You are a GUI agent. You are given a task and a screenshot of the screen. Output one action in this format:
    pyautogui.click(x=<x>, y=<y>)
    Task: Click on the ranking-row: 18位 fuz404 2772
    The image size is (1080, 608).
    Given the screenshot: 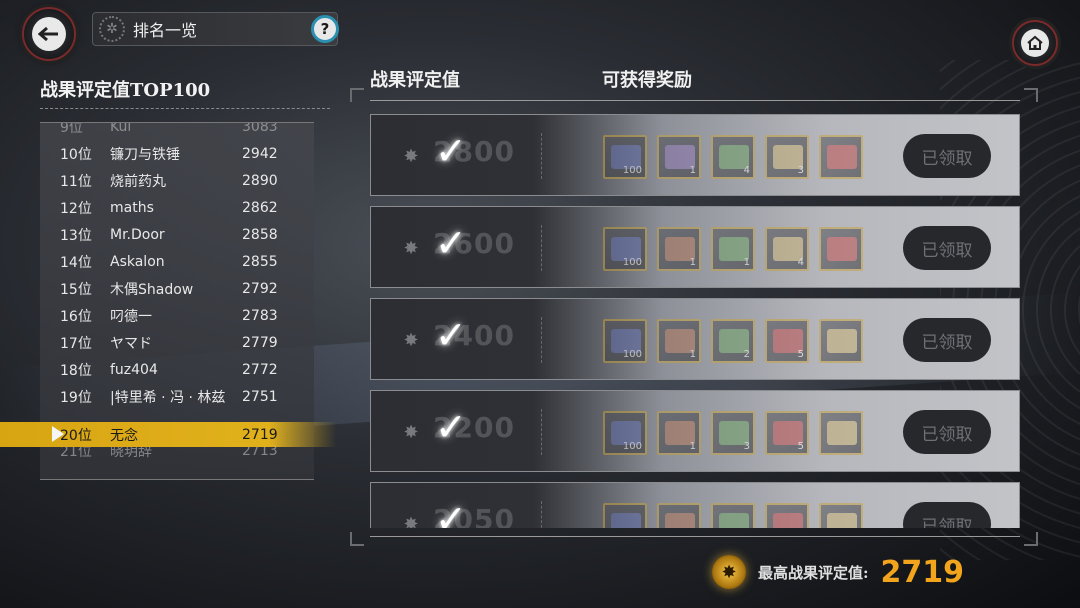 What is the action you would take?
    pyautogui.click(x=177, y=369)
    